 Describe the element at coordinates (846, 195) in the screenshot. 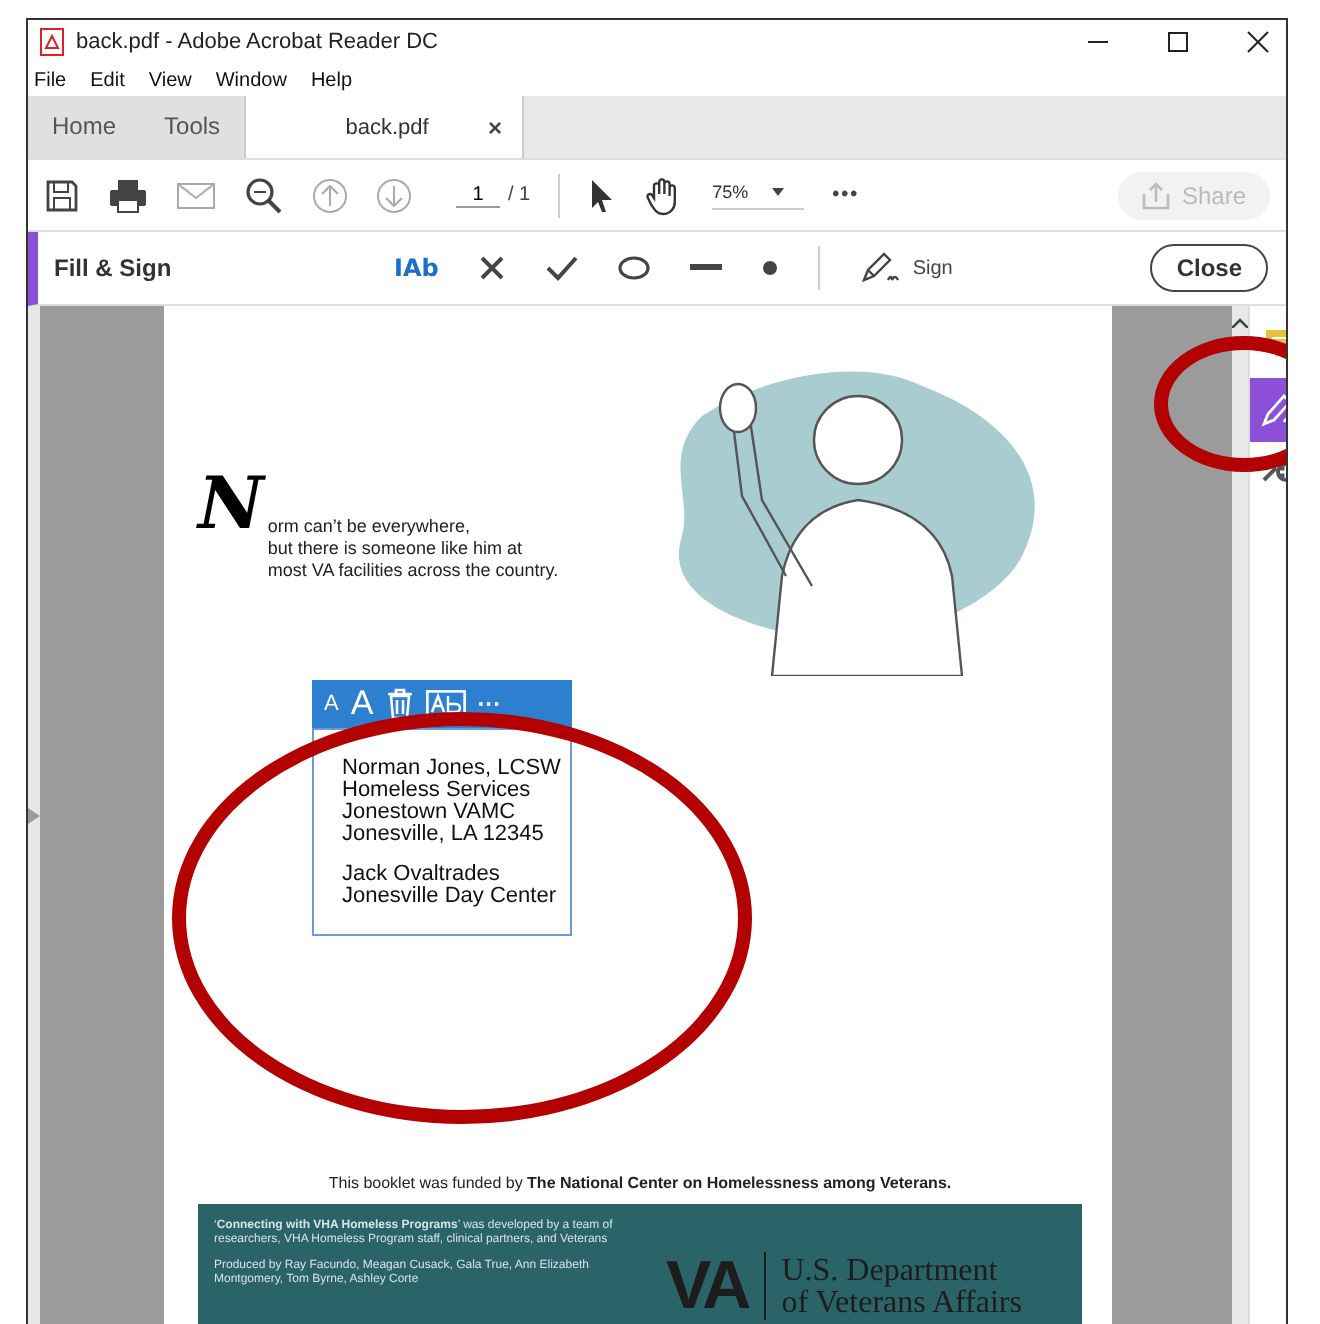

I see `more-tools-button: •••` at that location.